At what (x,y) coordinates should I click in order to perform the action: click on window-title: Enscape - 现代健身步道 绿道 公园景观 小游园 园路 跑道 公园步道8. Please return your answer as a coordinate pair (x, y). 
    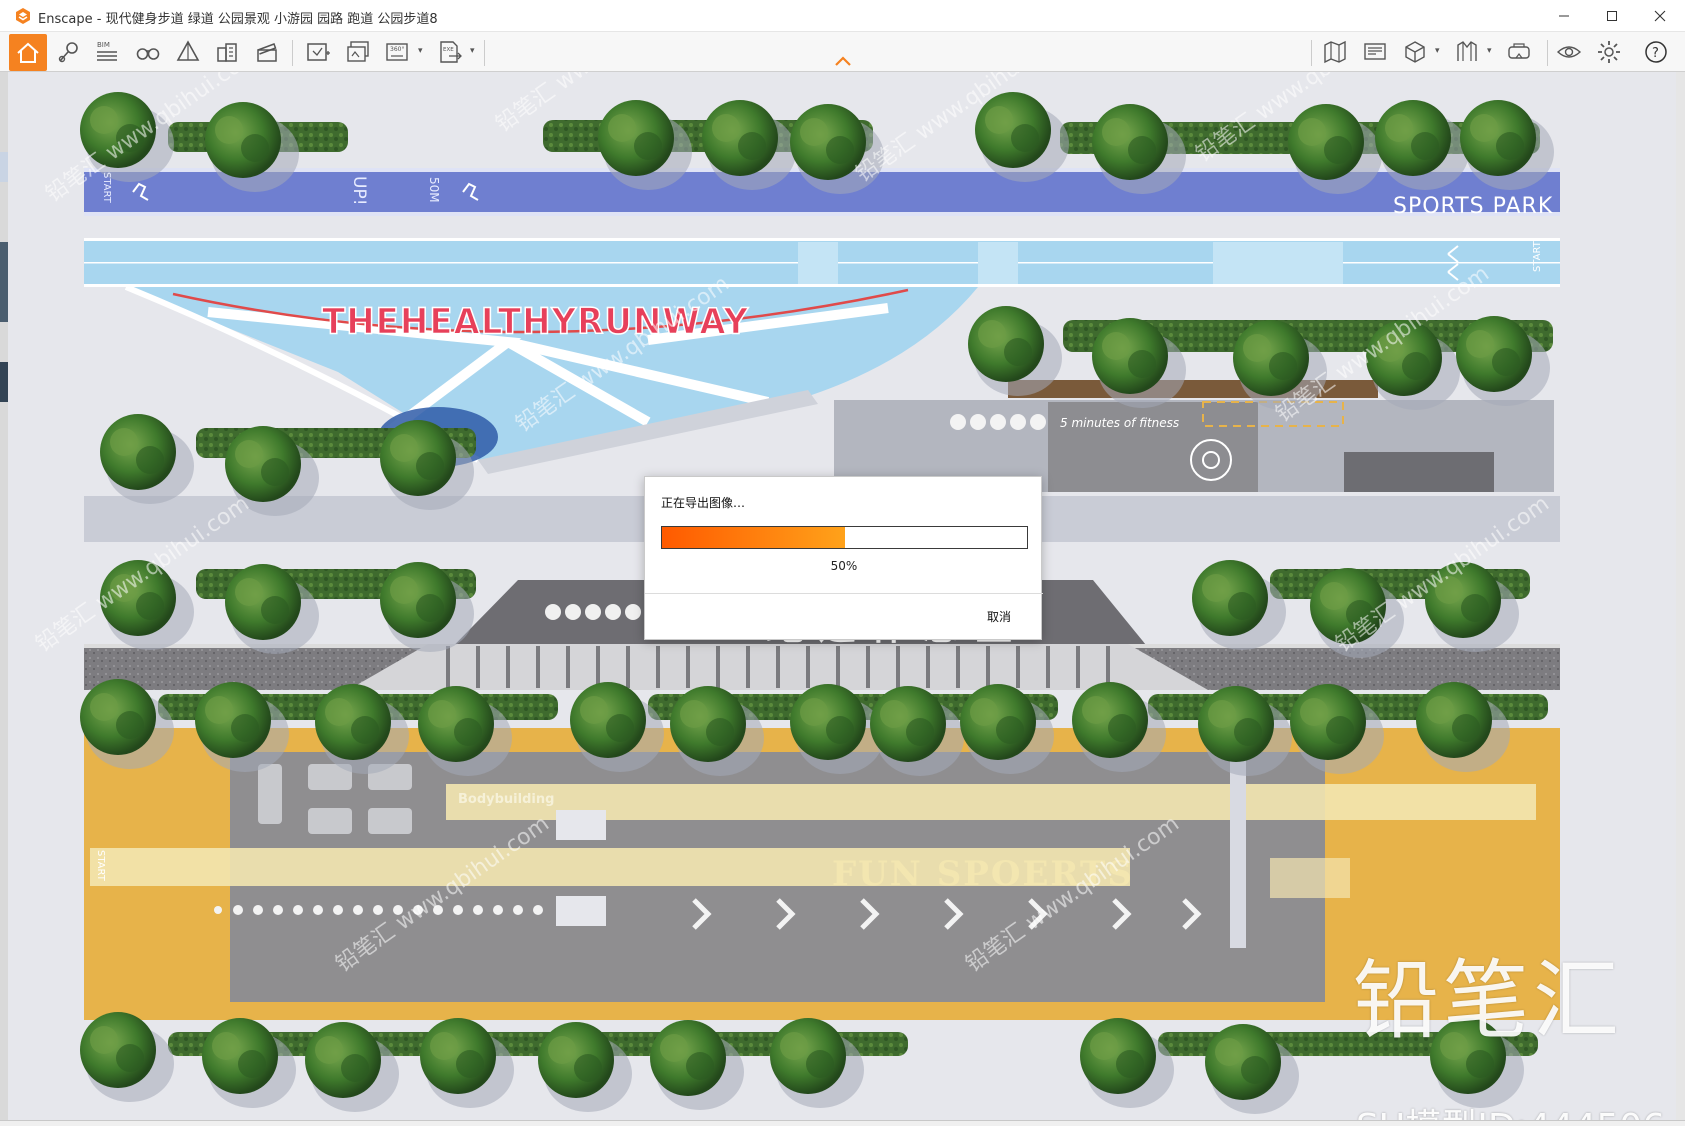
    Looking at the image, I should click on (238, 17).